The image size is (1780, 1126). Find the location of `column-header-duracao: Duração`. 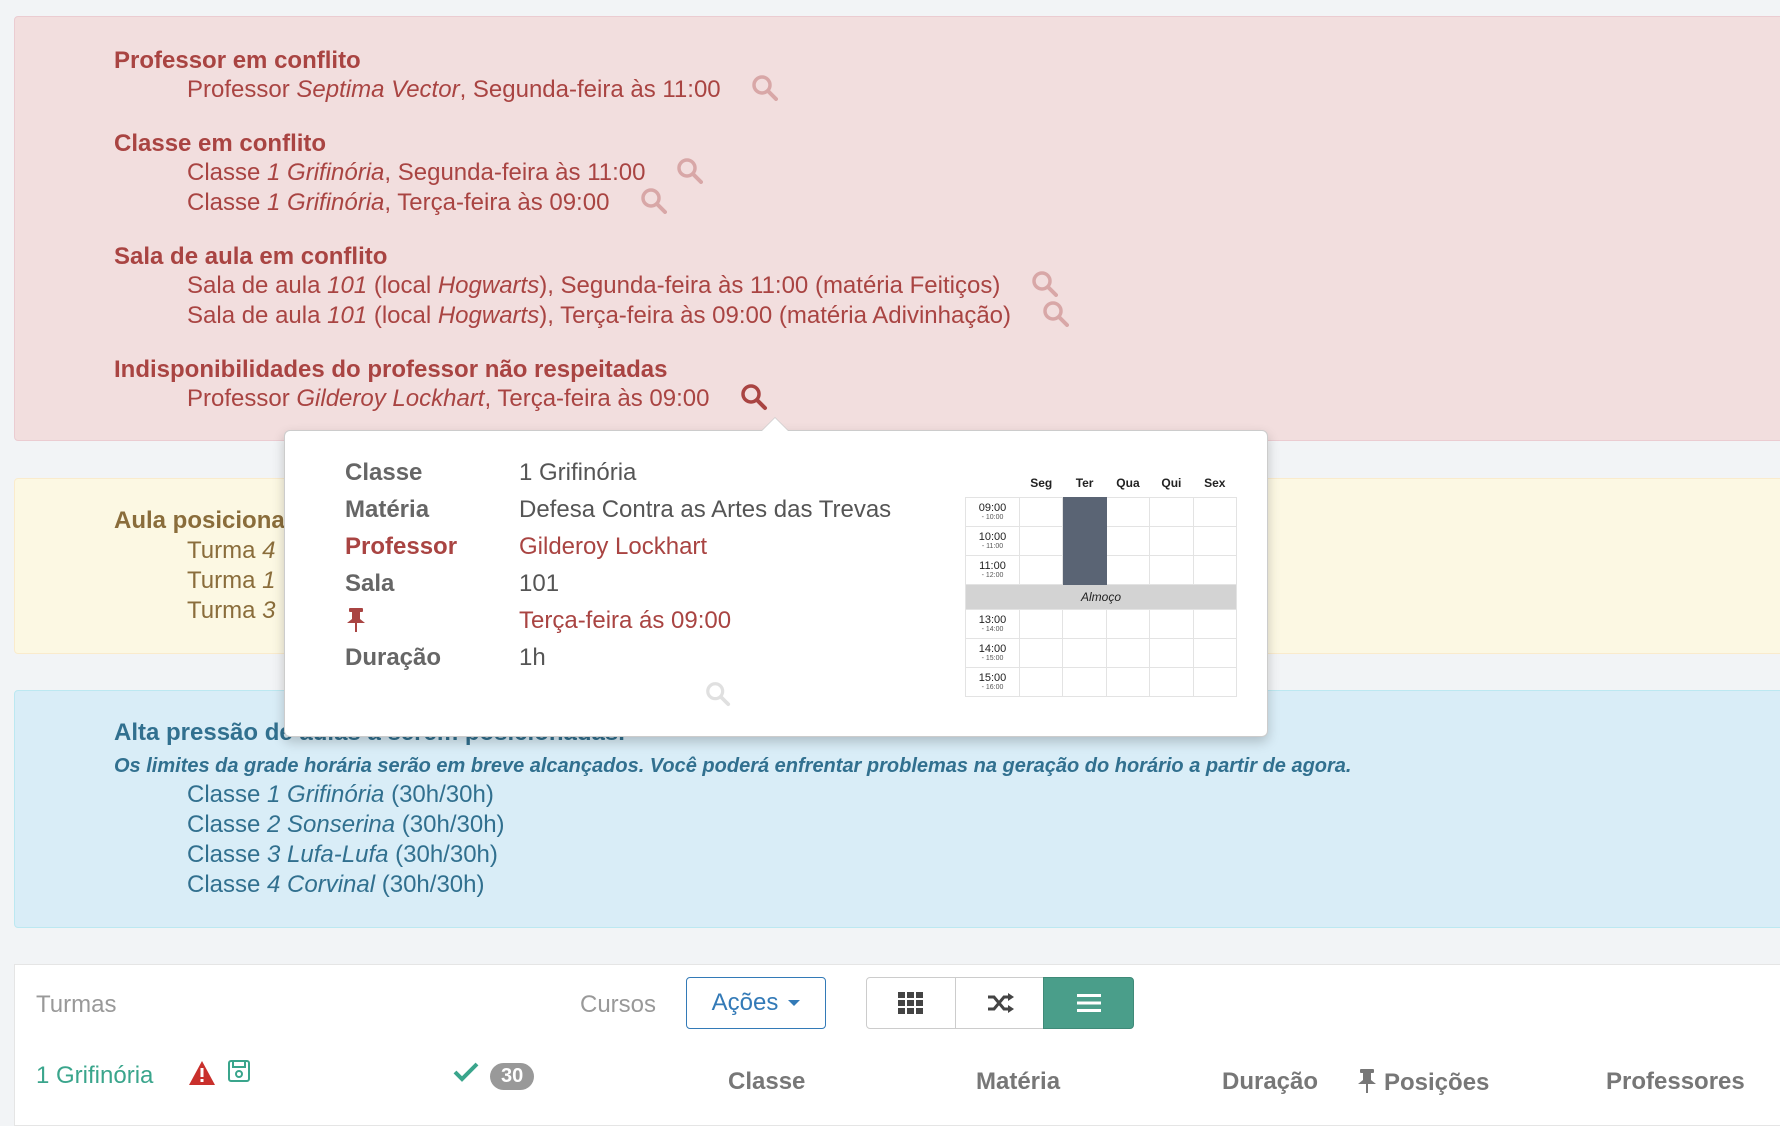

column-header-duracao: Duração is located at coordinates (1270, 1082).